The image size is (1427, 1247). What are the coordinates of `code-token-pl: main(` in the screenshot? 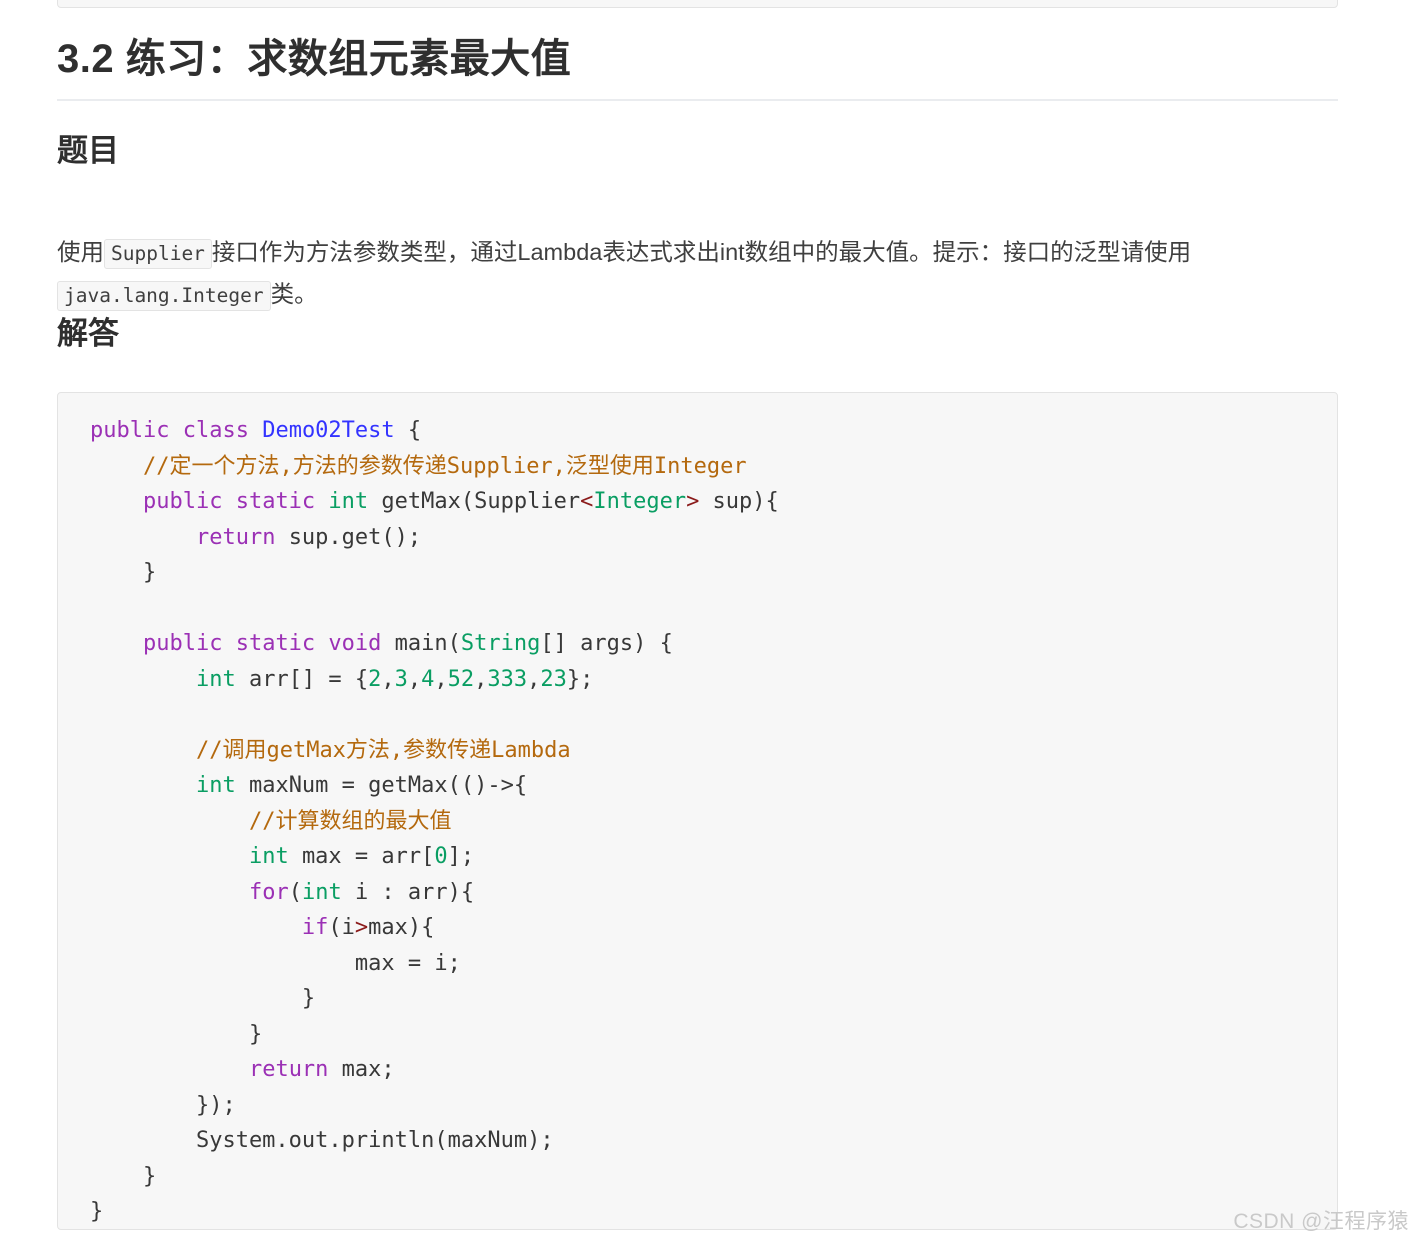 It's located at (427, 643).